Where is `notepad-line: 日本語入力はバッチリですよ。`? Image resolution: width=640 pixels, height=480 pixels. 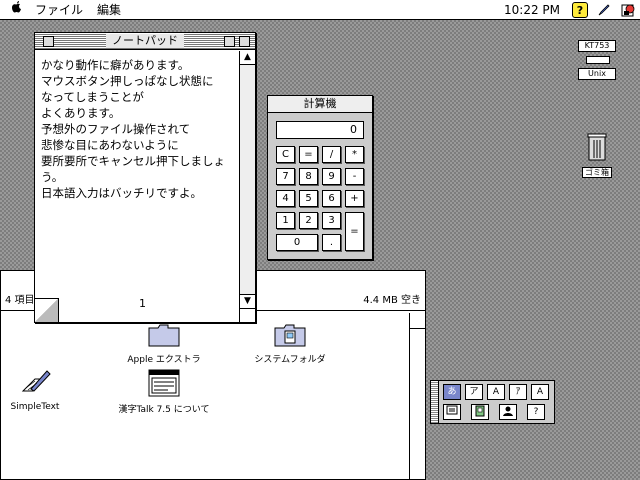
notepad-line: 日本語入力はバッチリですよ。 is located at coordinates (121, 193).